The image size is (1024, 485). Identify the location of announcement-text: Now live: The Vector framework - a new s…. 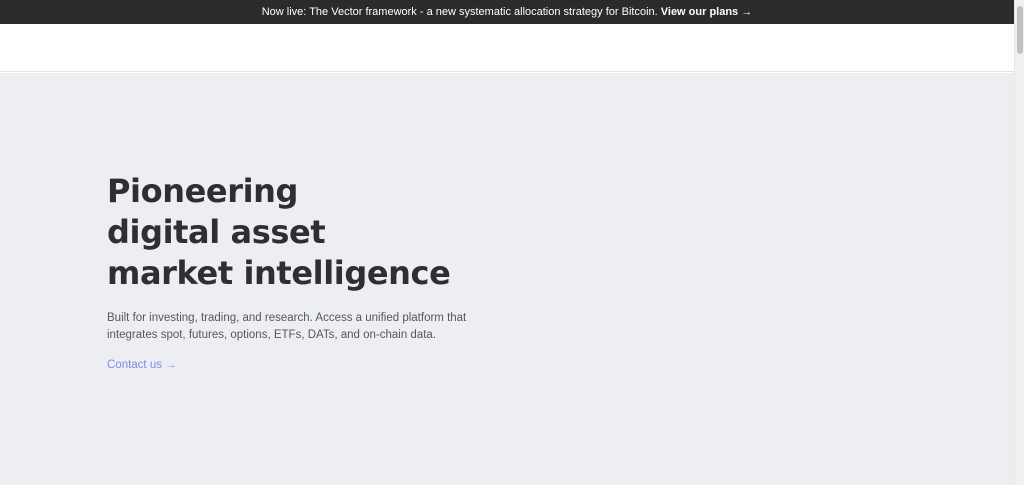
(461, 12).